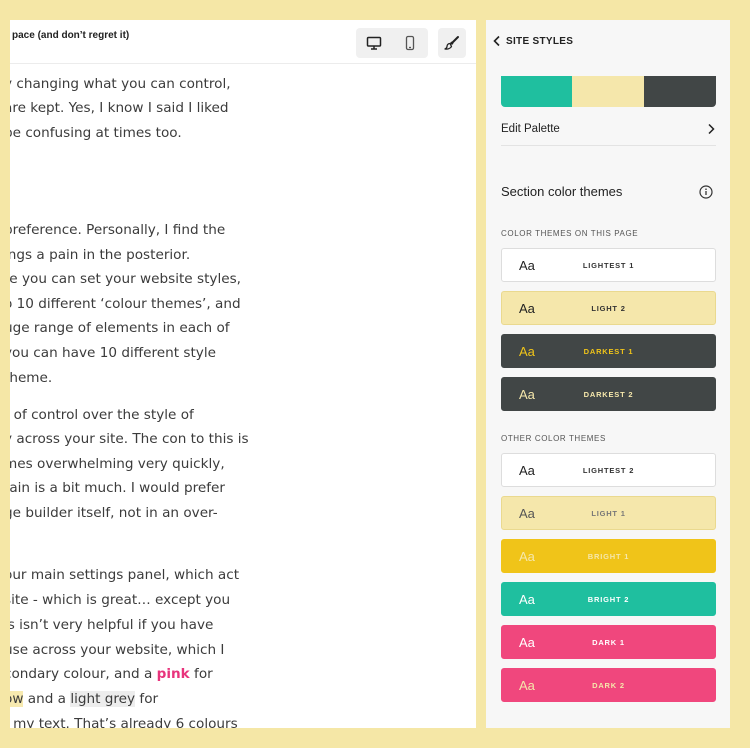 This screenshot has width=750, height=748. I want to click on article-text: uge range of elements in each of, so click(120, 328).